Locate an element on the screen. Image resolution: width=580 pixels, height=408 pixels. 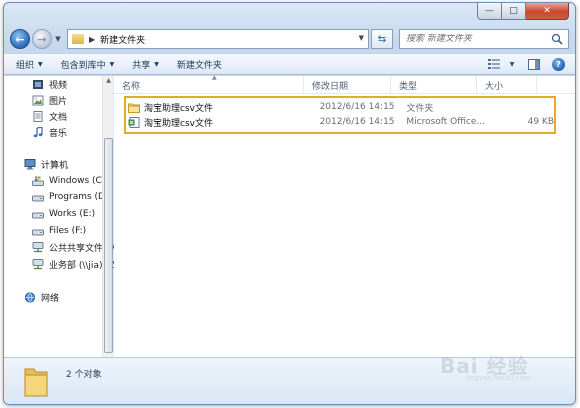
arrow-right-icon: → is located at coordinates (42, 39).